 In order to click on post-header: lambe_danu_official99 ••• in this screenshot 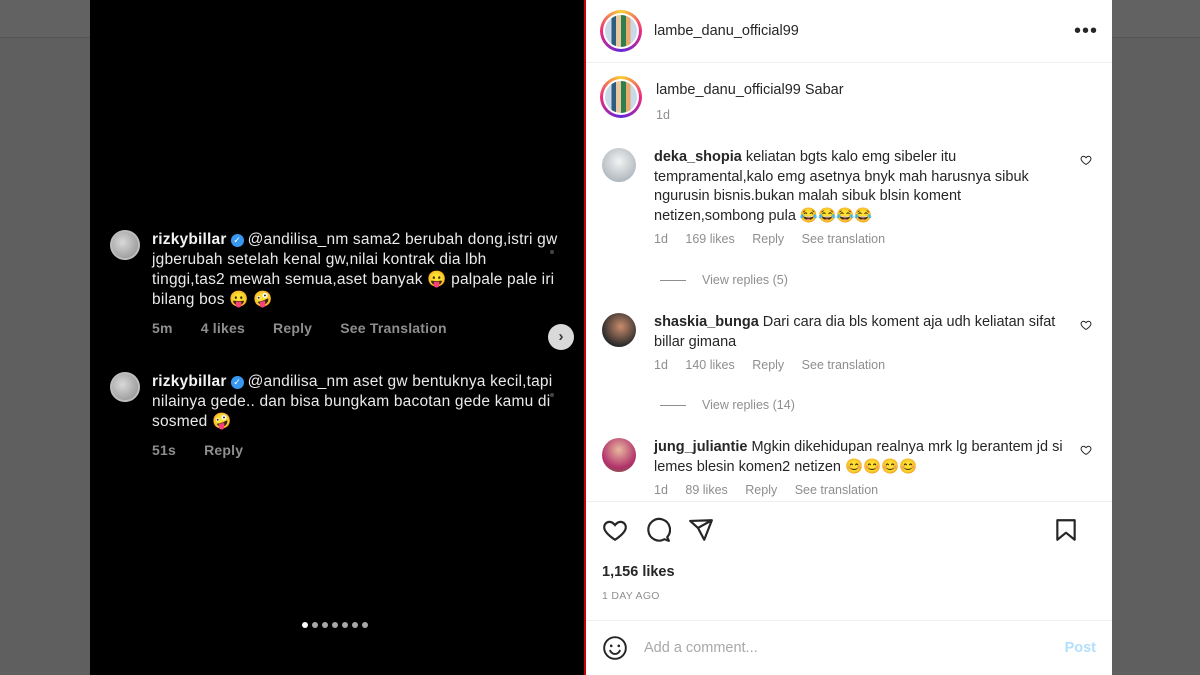, I will do `click(849, 31)`.